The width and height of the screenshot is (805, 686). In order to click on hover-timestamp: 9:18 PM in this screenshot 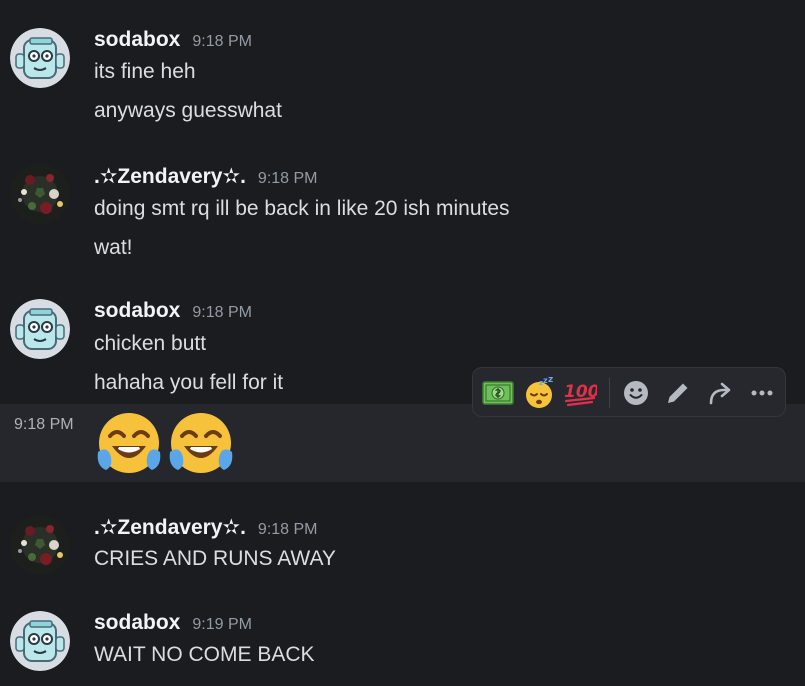, I will do `click(44, 425)`.